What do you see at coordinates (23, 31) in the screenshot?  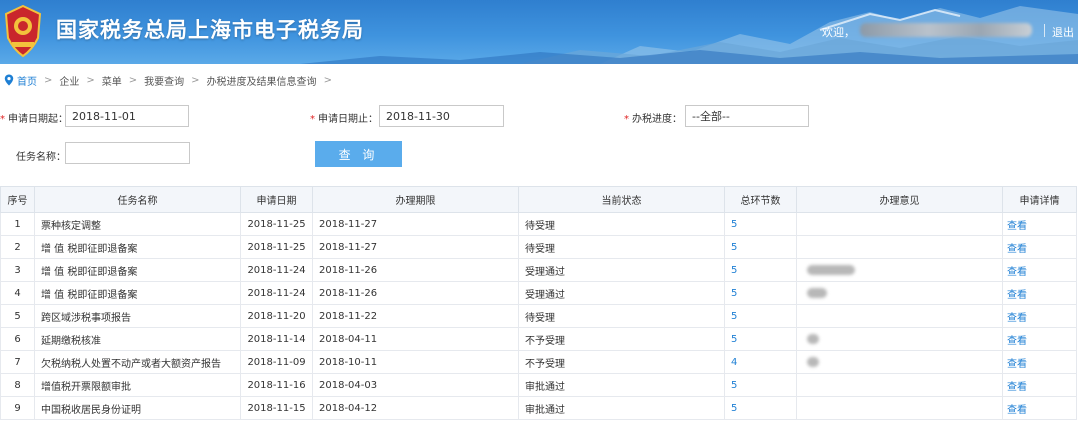 I see `tax-emblem-icon` at bounding box center [23, 31].